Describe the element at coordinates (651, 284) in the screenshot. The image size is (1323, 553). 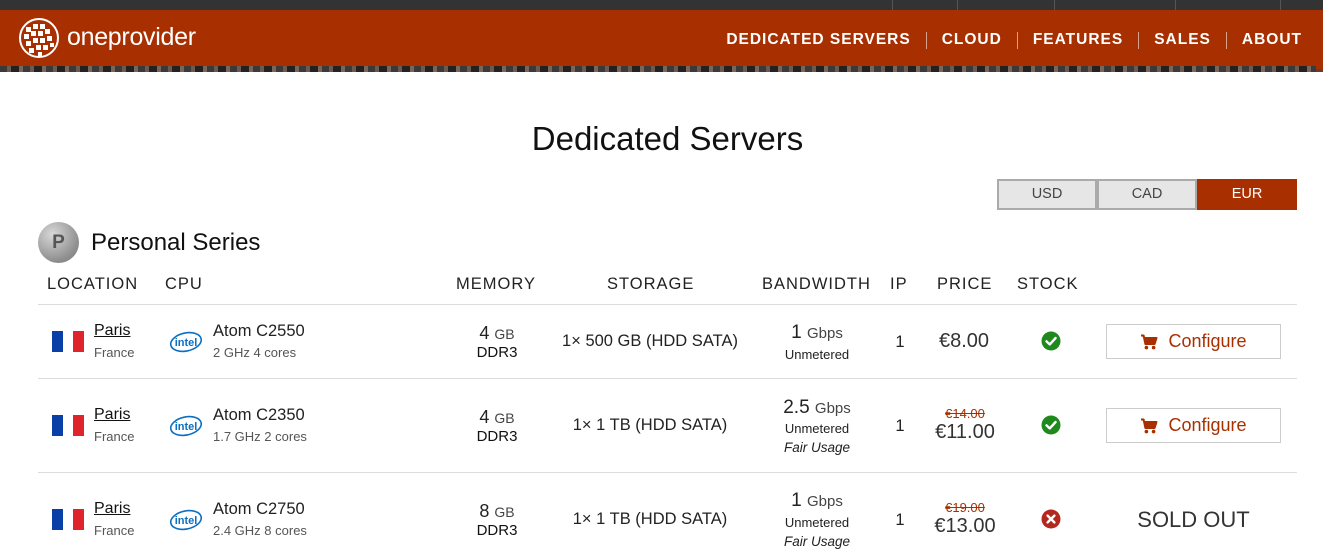
I see `column-header-storage: STORAGE` at that location.